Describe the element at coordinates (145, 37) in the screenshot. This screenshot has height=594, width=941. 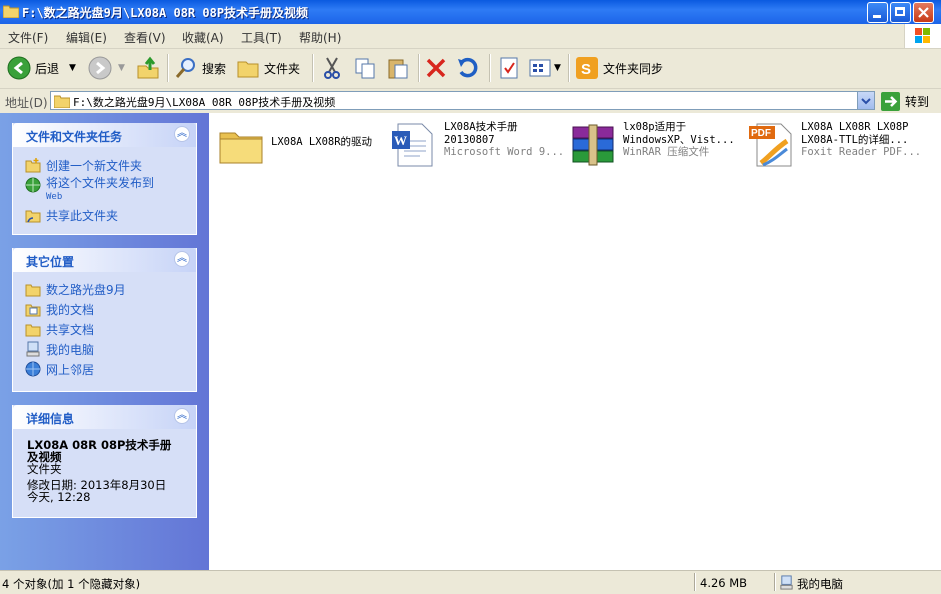
I see `menu-view: 查看(V)` at that location.